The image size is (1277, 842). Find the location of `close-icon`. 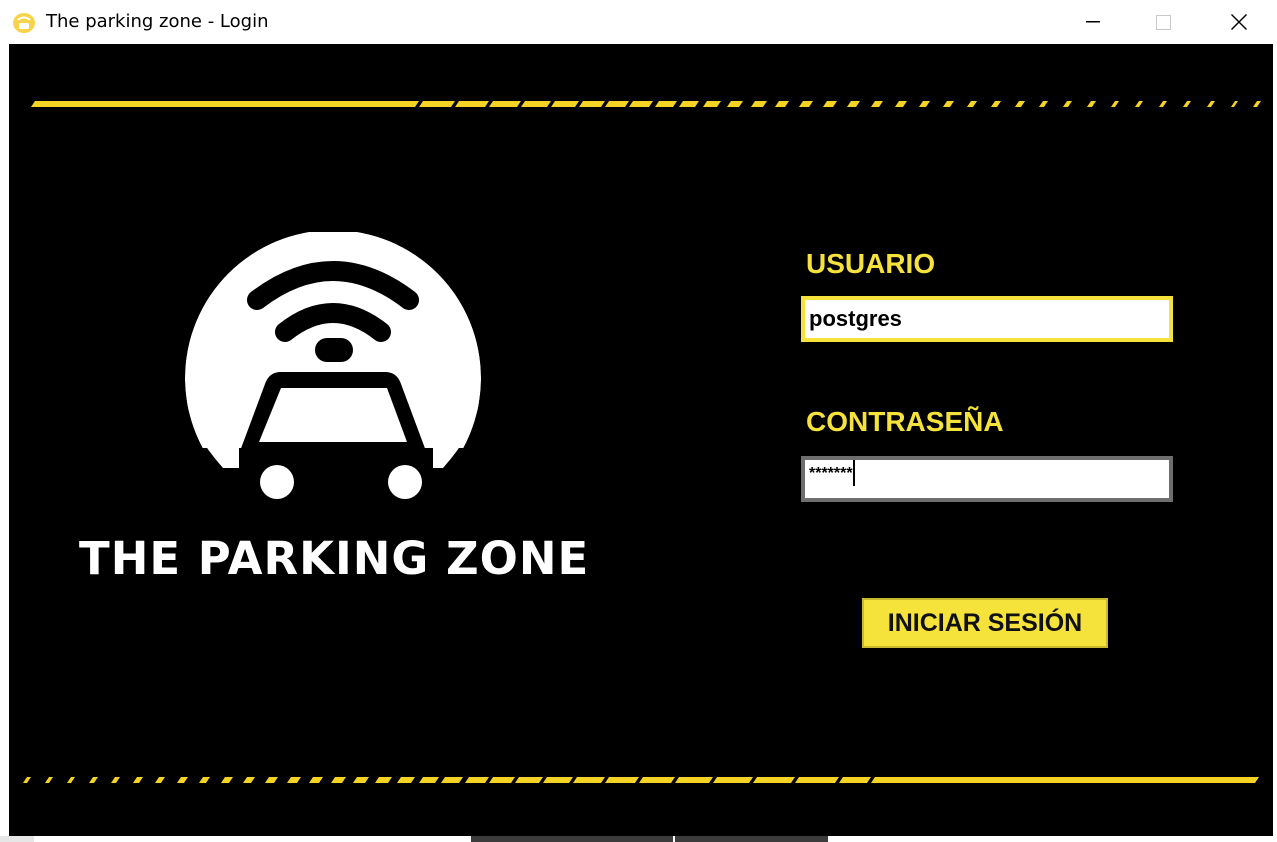

close-icon is located at coordinates (1239, 22).